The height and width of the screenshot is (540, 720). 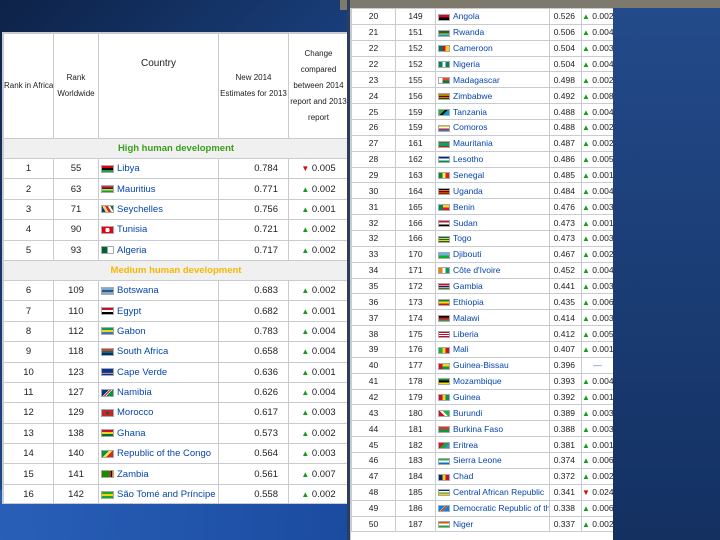 What do you see at coordinates (131, 331) in the screenshot?
I see `country-link: Gabon` at bounding box center [131, 331].